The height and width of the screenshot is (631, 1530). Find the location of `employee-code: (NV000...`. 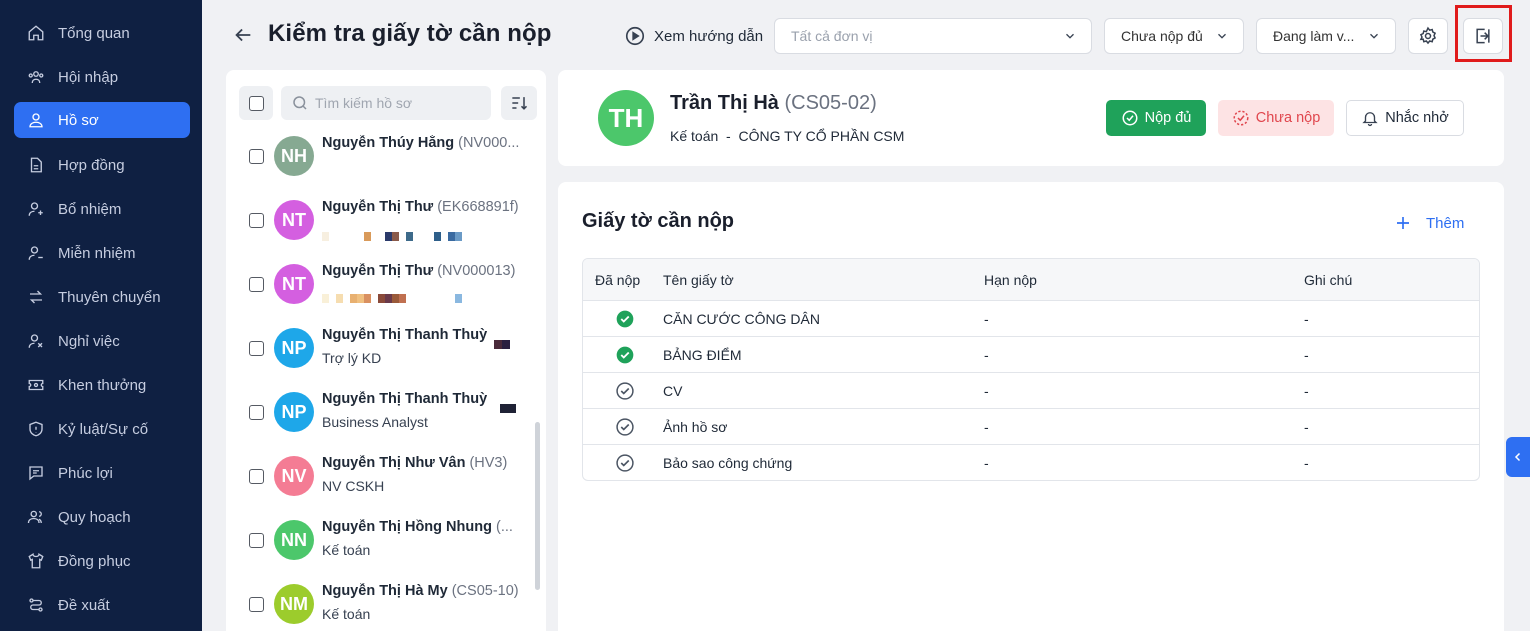

employee-code: (NV000... is located at coordinates (489, 143).